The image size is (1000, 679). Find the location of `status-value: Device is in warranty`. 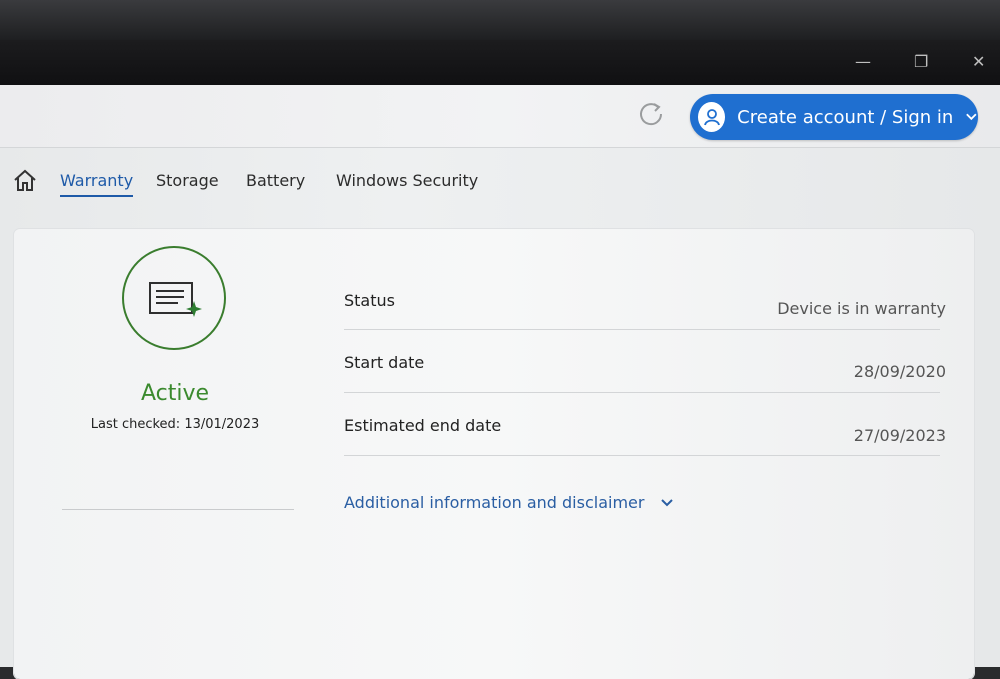

status-value: Device is in warranty is located at coordinates (861, 308).